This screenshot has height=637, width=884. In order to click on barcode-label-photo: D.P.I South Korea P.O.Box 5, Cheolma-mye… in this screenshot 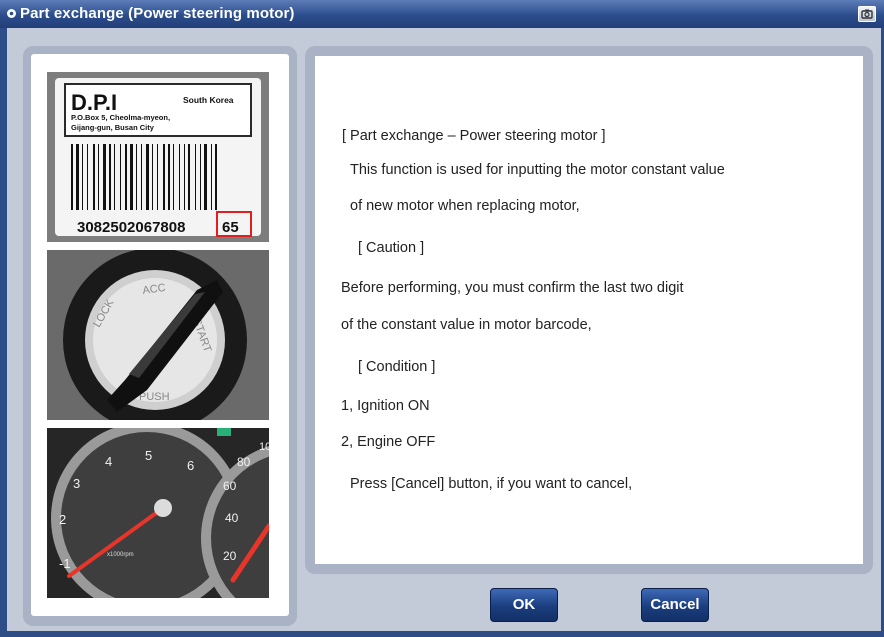, I will do `click(158, 157)`.